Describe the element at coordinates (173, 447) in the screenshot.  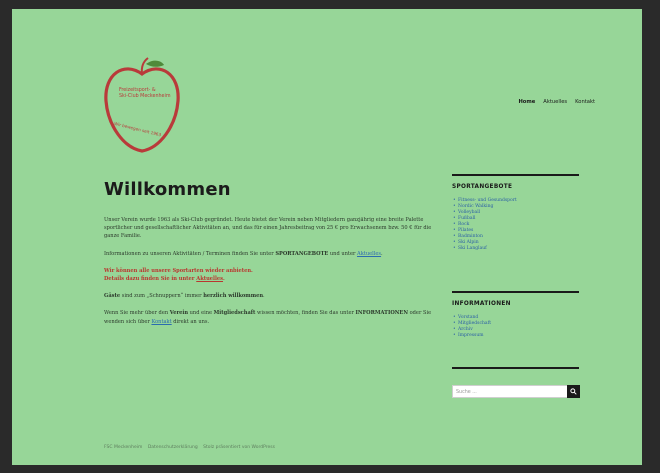
I see `footer-privacy: Datenschutzerklärung` at that location.